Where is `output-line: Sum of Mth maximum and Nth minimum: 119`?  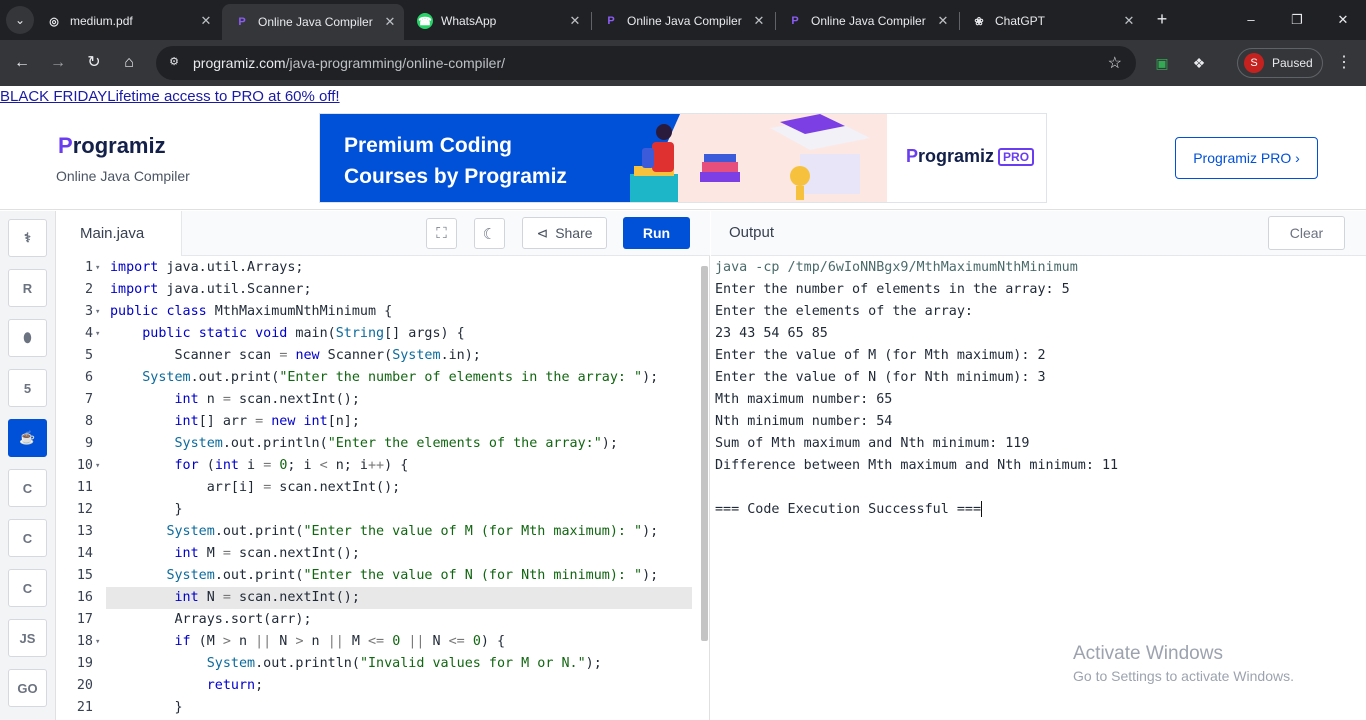
output-line: Sum of Mth maximum and Nth minimum: 119 is located at coordinates (872, 443).